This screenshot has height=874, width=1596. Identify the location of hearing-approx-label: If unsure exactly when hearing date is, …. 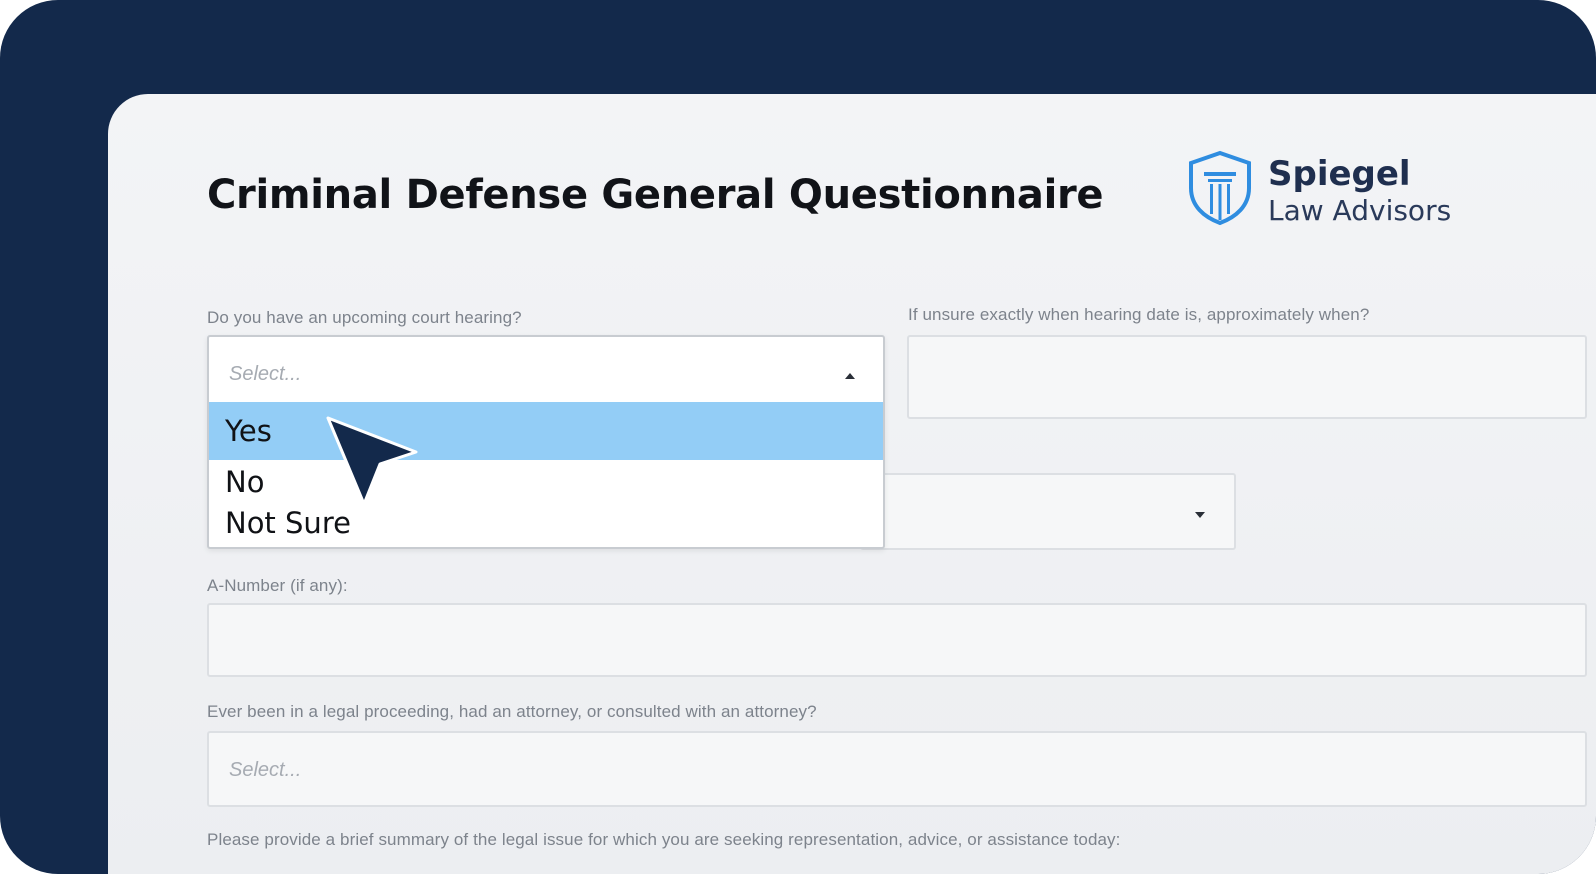
(1139, 314).